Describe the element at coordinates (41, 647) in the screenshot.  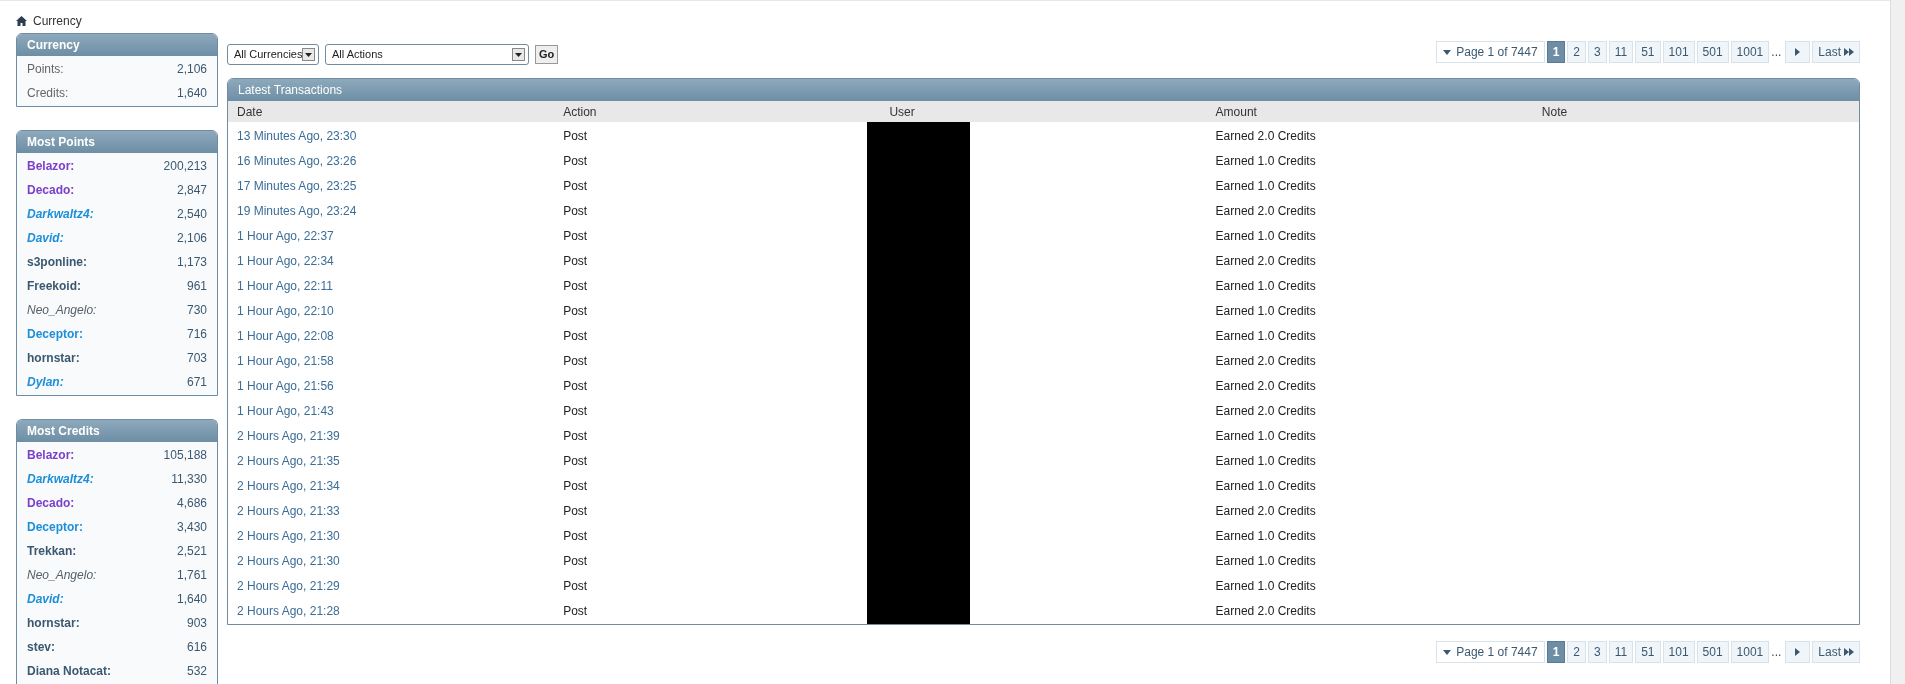
I see `user-link: stev:` at that location.